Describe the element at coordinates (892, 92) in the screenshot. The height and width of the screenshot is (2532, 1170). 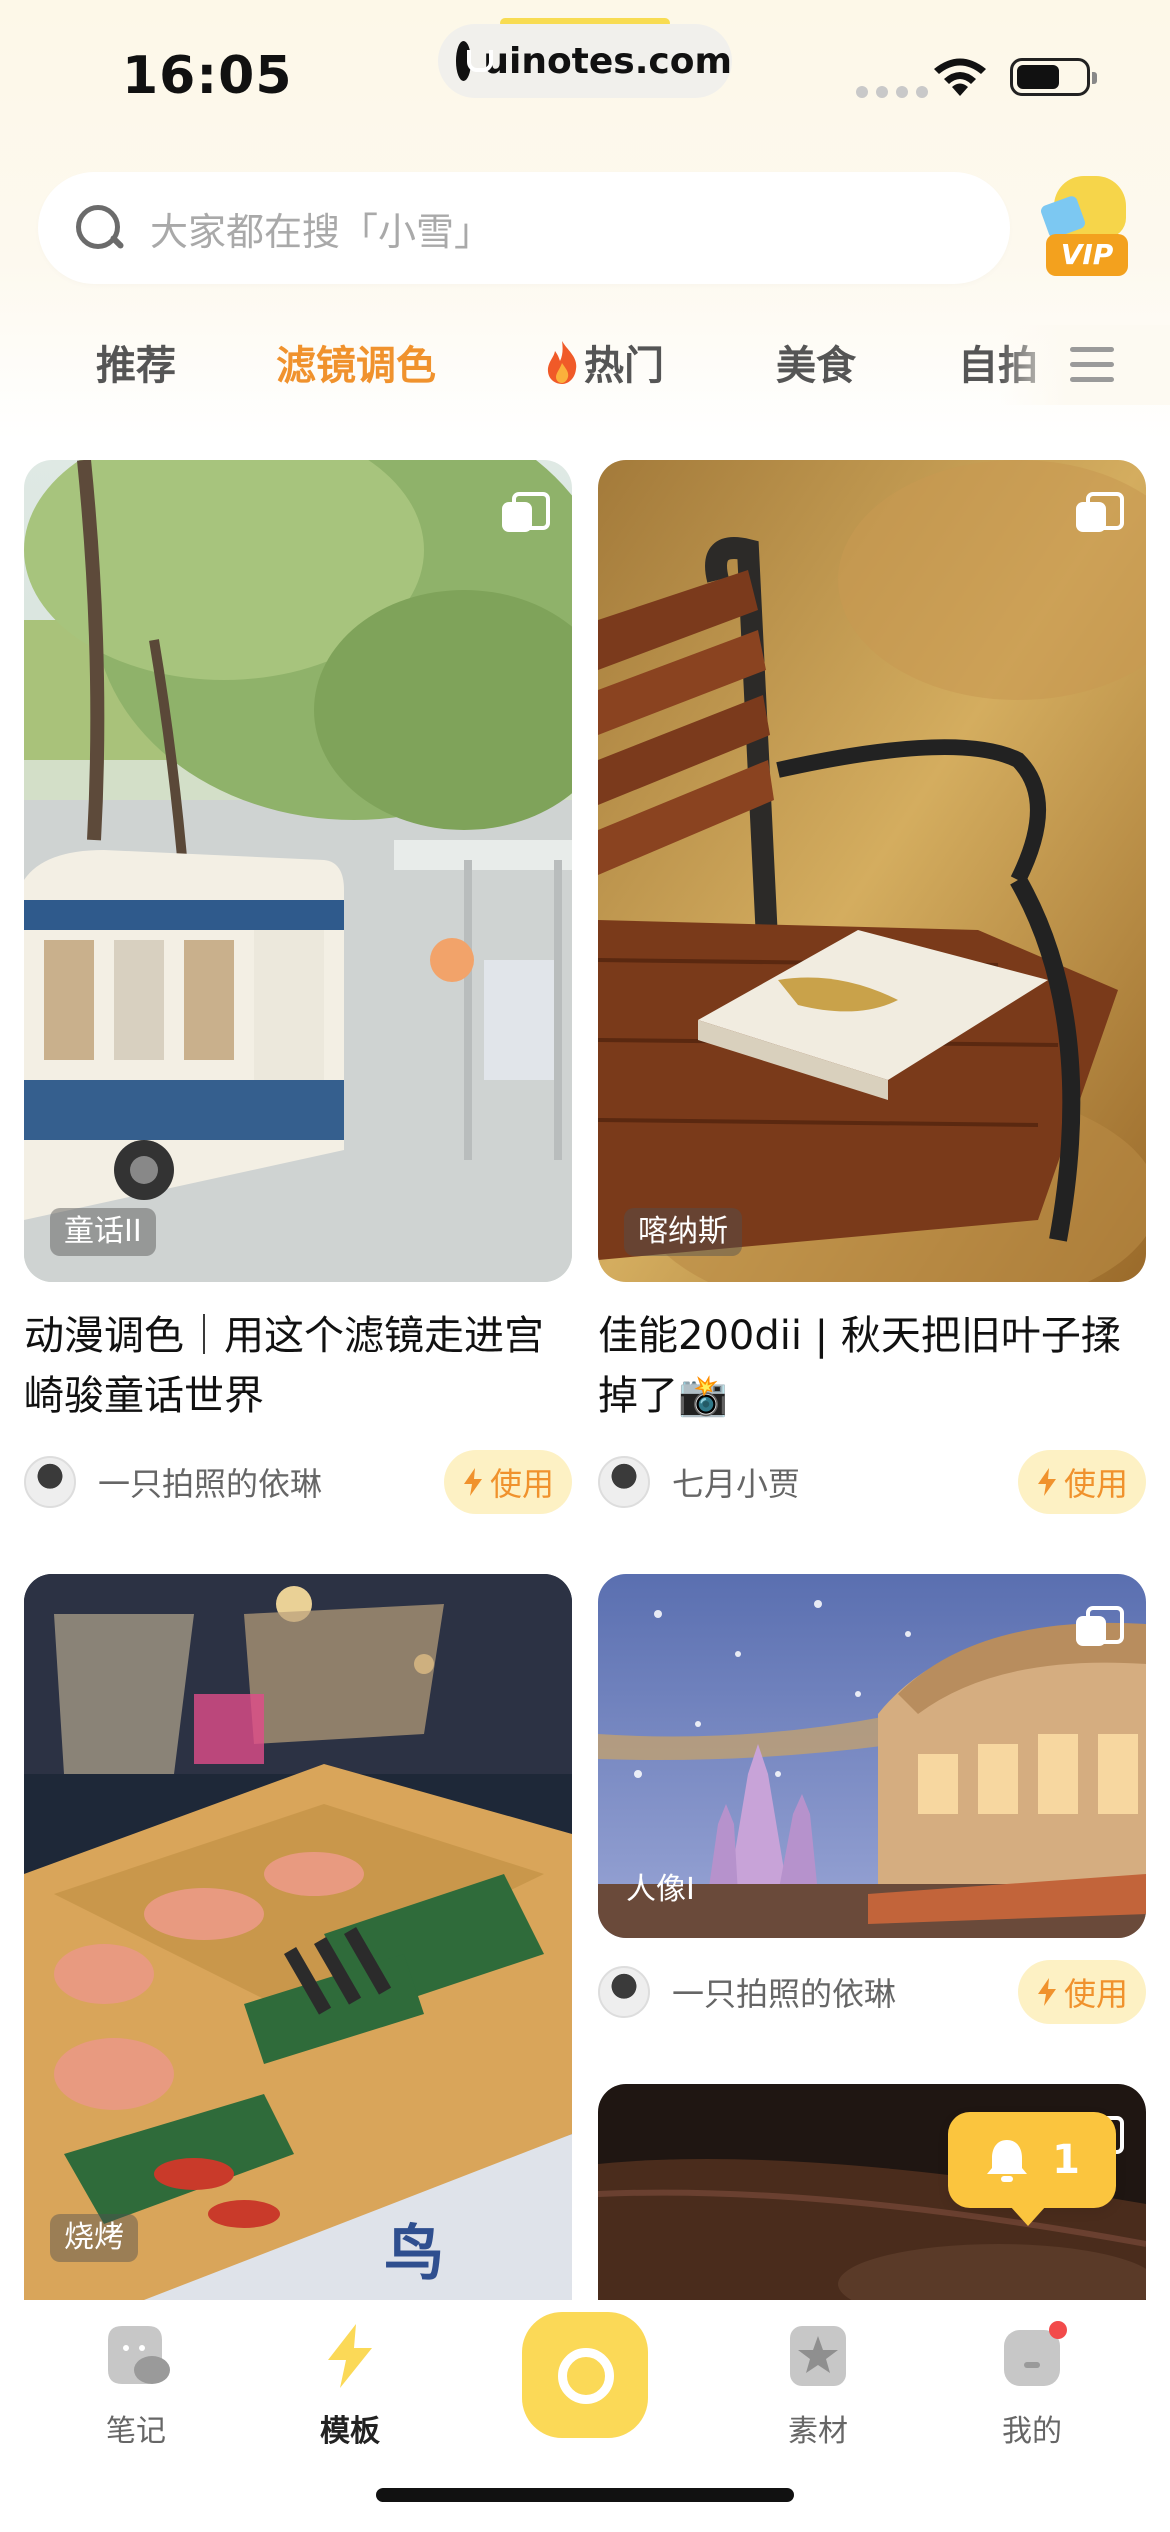
I see `signal-dots-icon` at that location.